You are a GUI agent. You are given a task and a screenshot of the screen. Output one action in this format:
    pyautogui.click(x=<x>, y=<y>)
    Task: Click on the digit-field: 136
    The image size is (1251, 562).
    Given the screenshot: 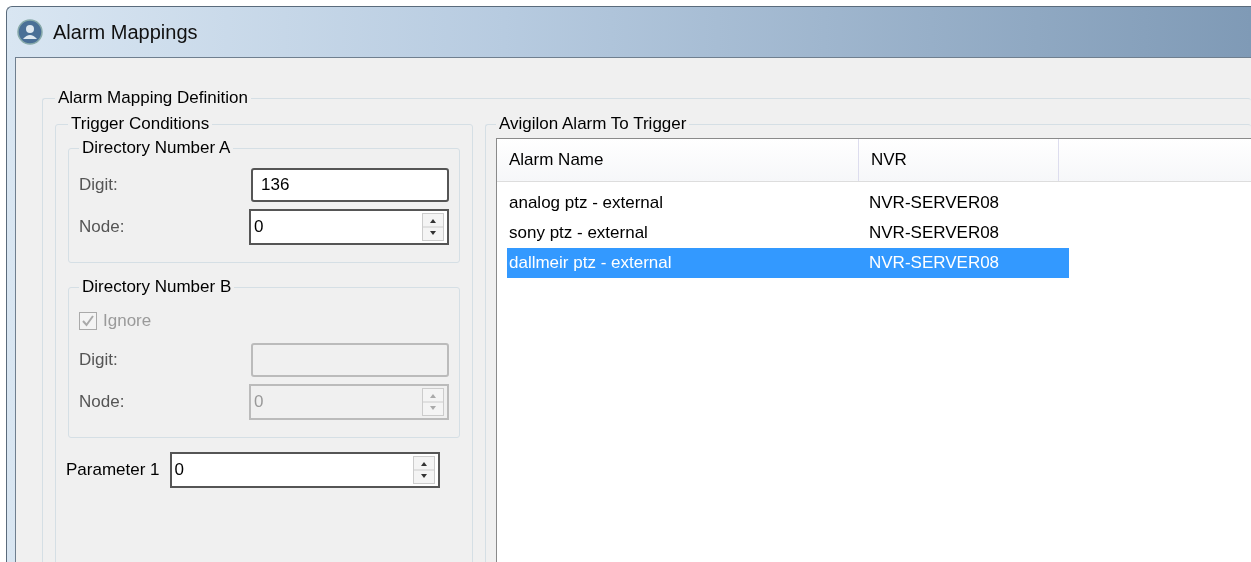 What is the action you would take?
    pyautogui.click(x=350, y=185)
    